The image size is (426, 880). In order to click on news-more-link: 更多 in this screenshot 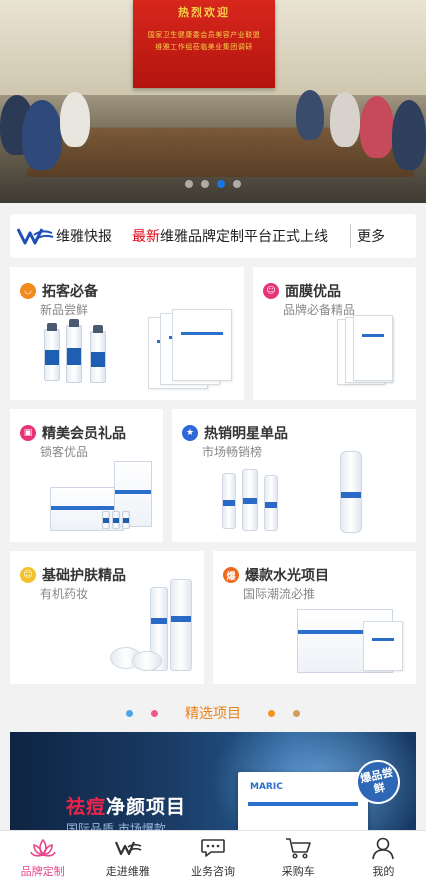, I will do `click(371, 236)`.